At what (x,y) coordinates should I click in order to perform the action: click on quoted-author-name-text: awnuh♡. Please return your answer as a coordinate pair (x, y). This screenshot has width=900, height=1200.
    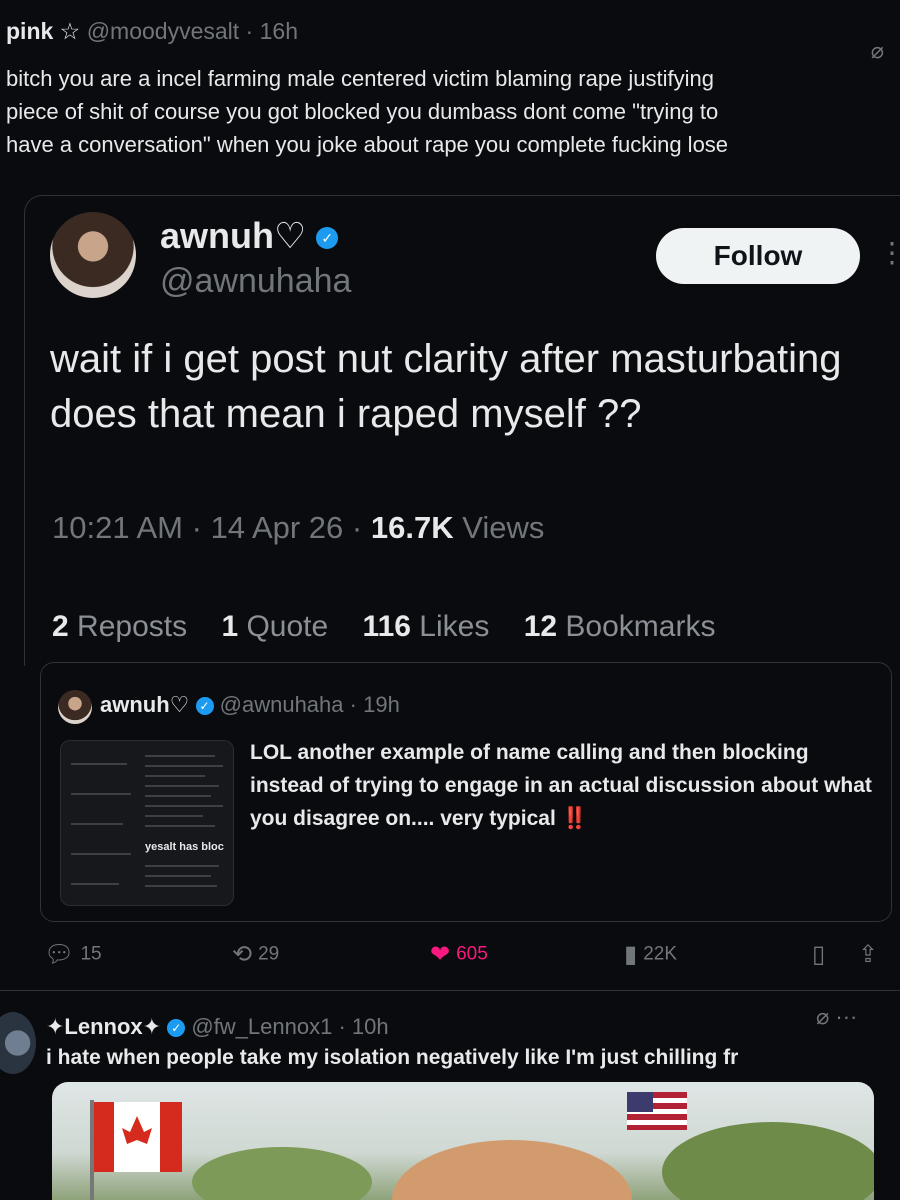
    Looking at the image, I should click on (233, 235).